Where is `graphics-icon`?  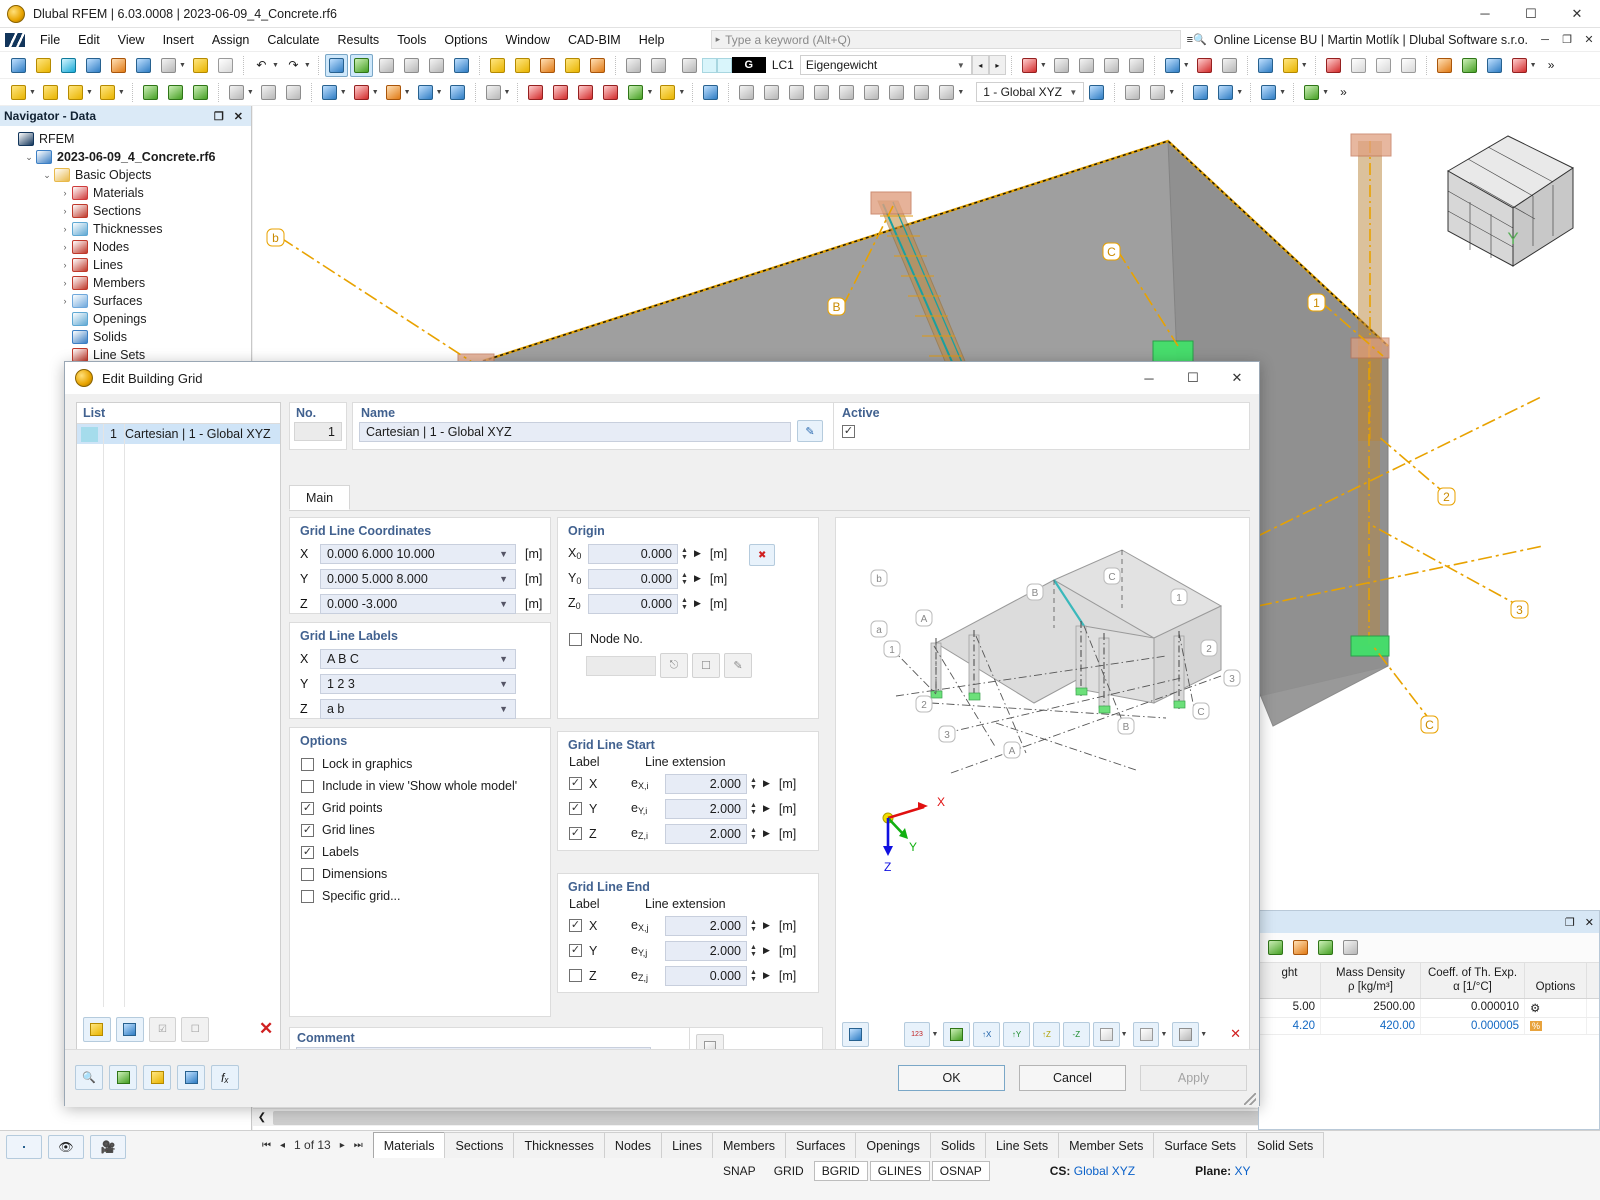 graphics-icon is located at coordinates (191, 1077).